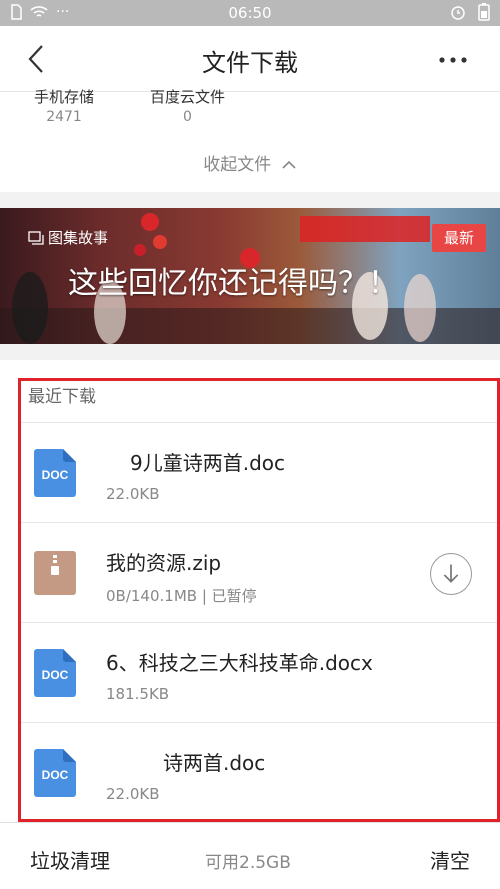  Describe the element at coordinates (458, 13) in the screenshot. I see `alarm-icon` at that location.